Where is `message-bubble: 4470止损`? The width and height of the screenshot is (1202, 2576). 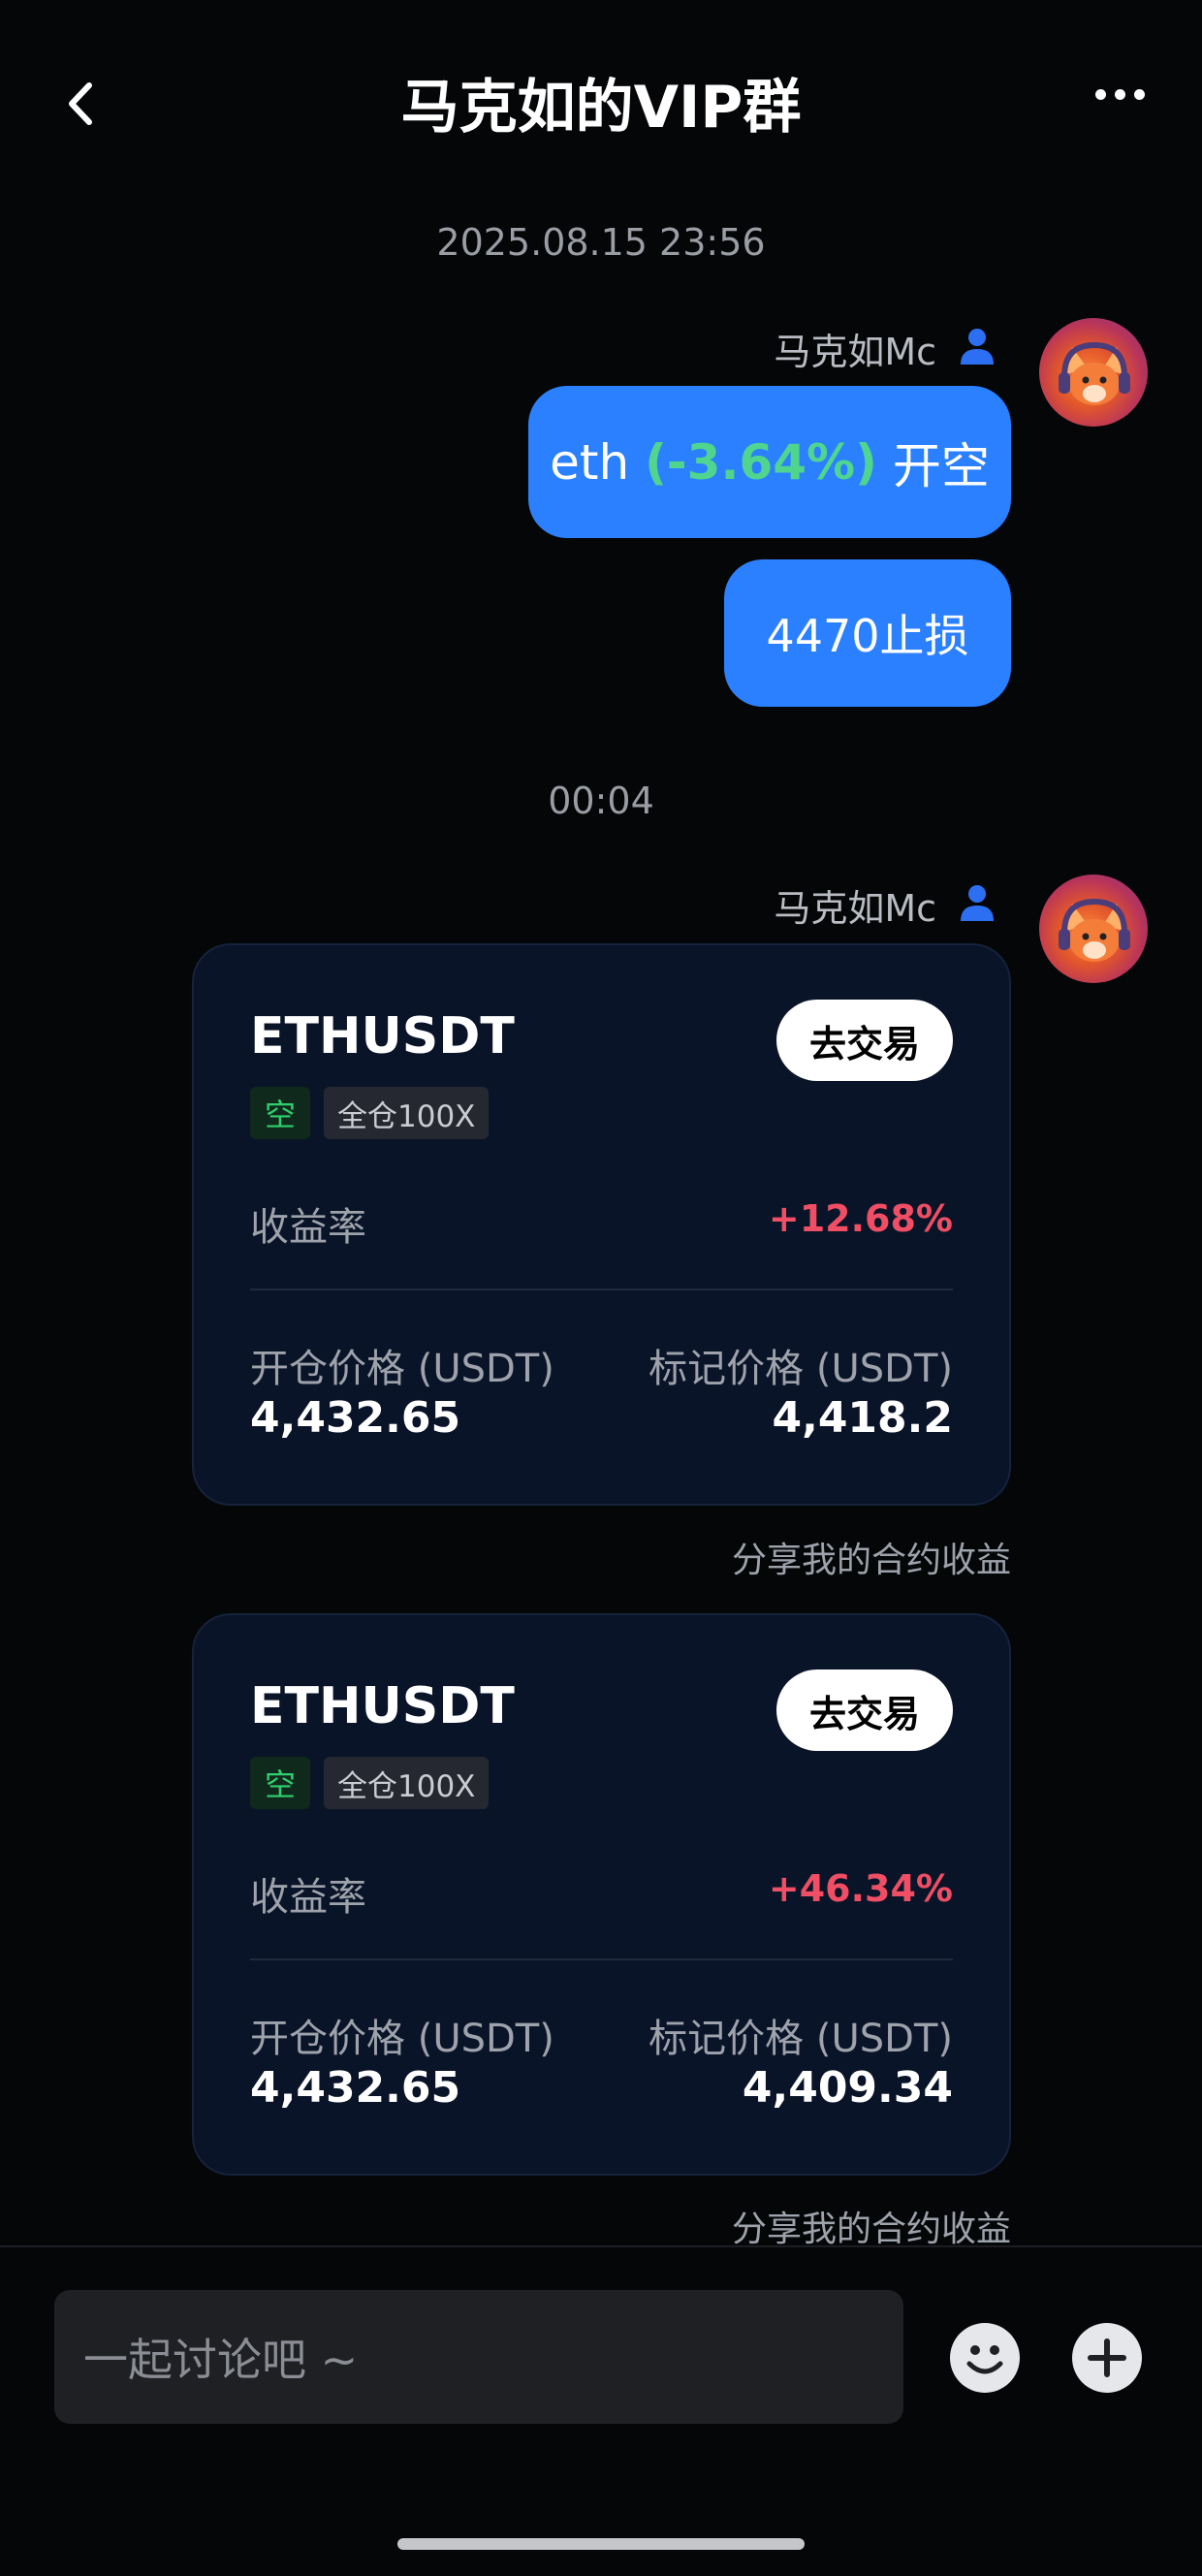
message-bubble: 4470止损 is located at coordinates (867, 633).